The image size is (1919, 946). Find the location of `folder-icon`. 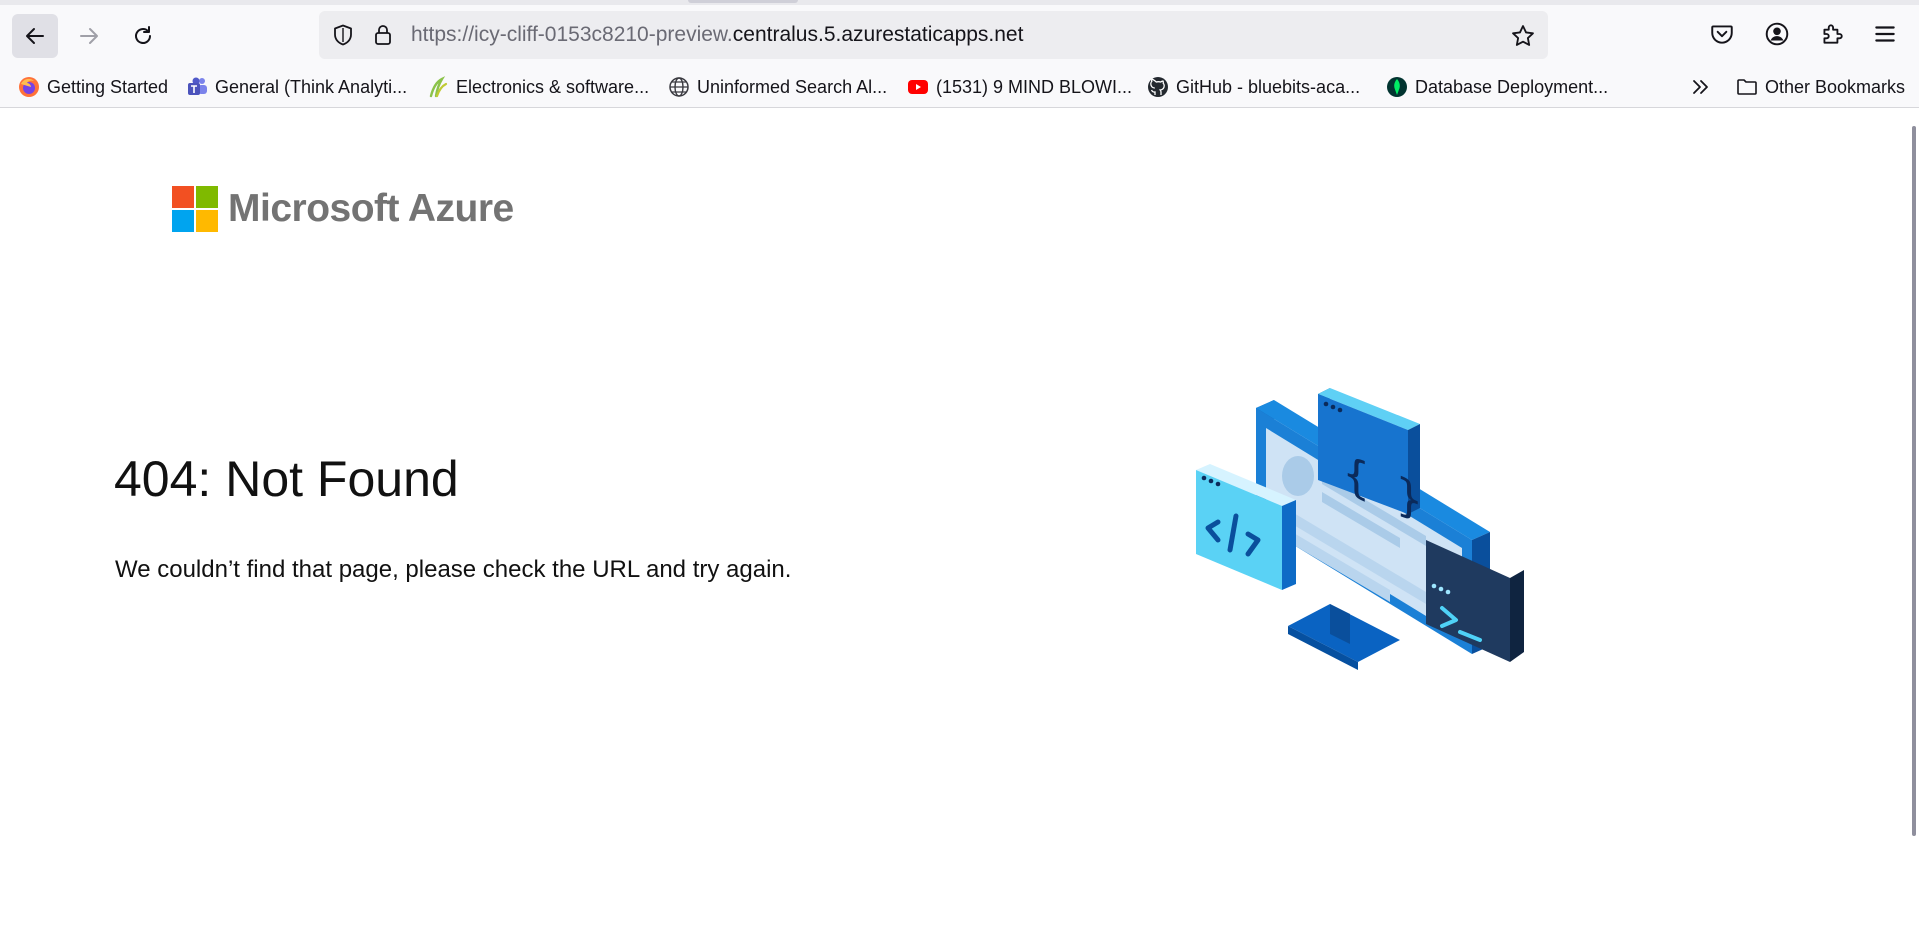

folder-icon is located at coordinates (1747, 87).